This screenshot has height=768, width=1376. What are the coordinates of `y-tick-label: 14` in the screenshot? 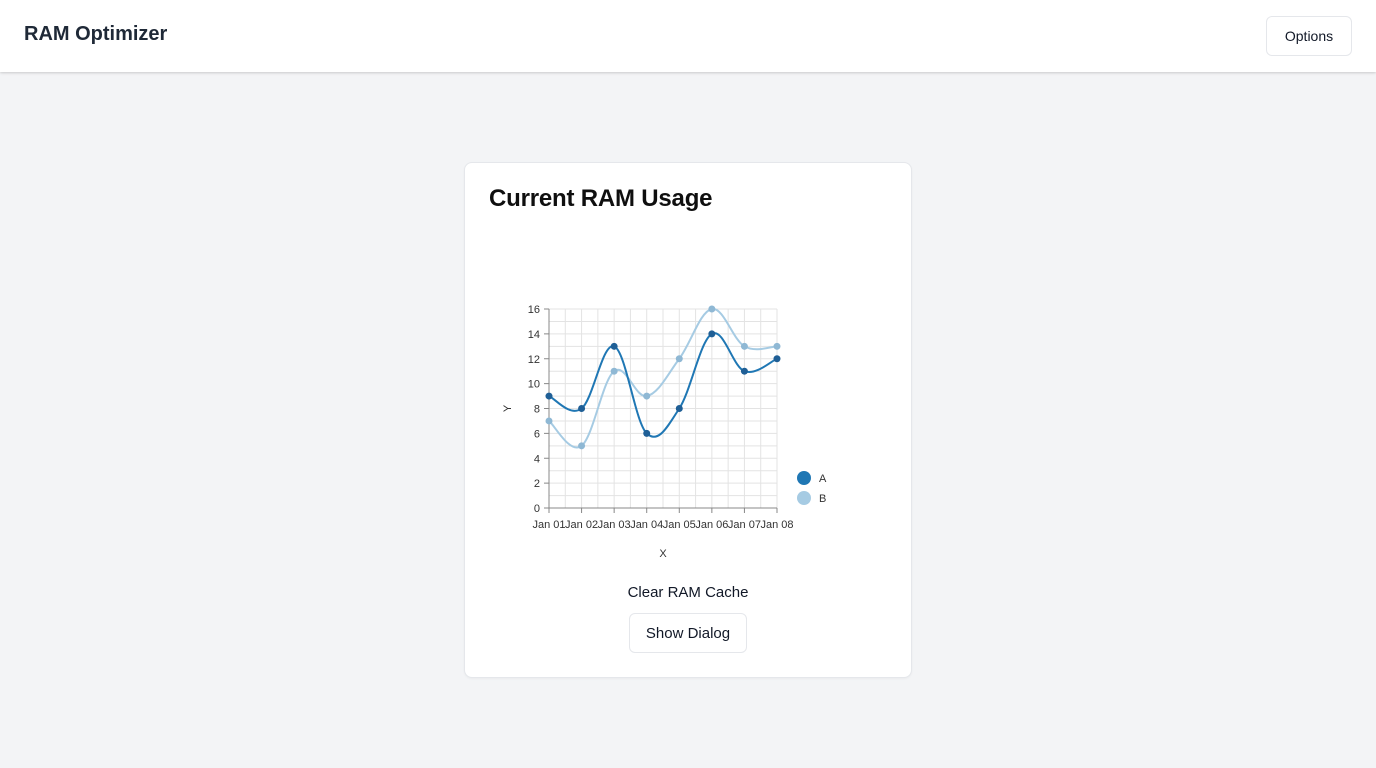 It's located at (534, 335).